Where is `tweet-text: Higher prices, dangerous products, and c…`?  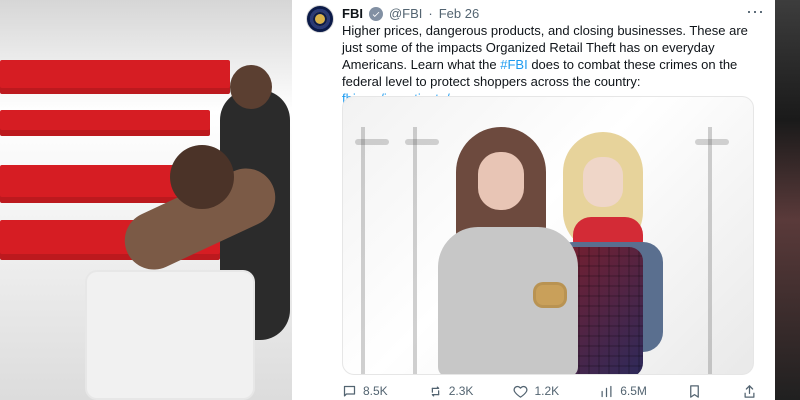 tweet-text: Higher prices, dangerous products, and c… is located at coordinates (547, 64).